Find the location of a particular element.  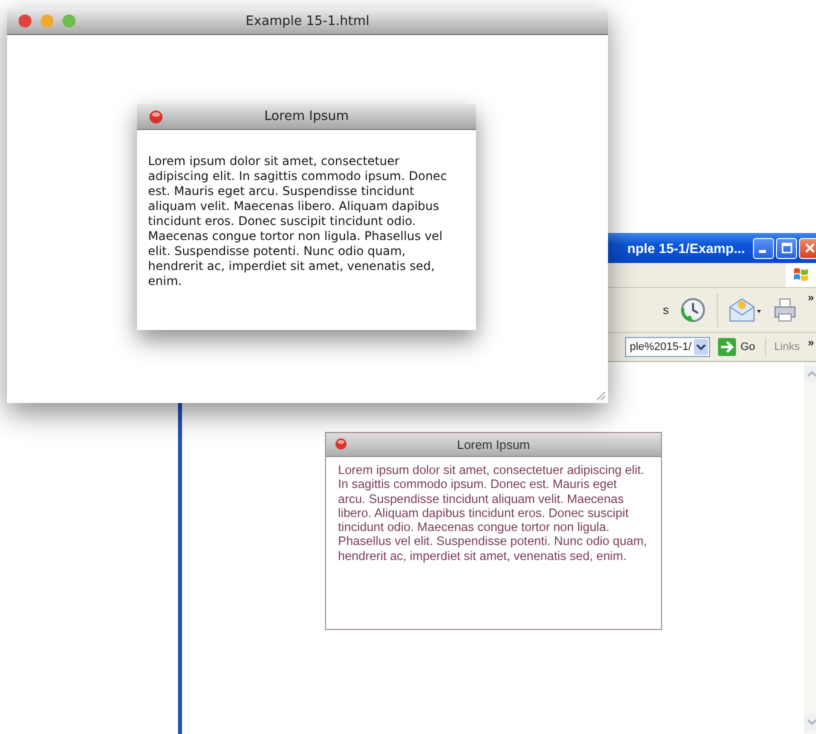

window-controls-icon is located at coordinates (47, 21).